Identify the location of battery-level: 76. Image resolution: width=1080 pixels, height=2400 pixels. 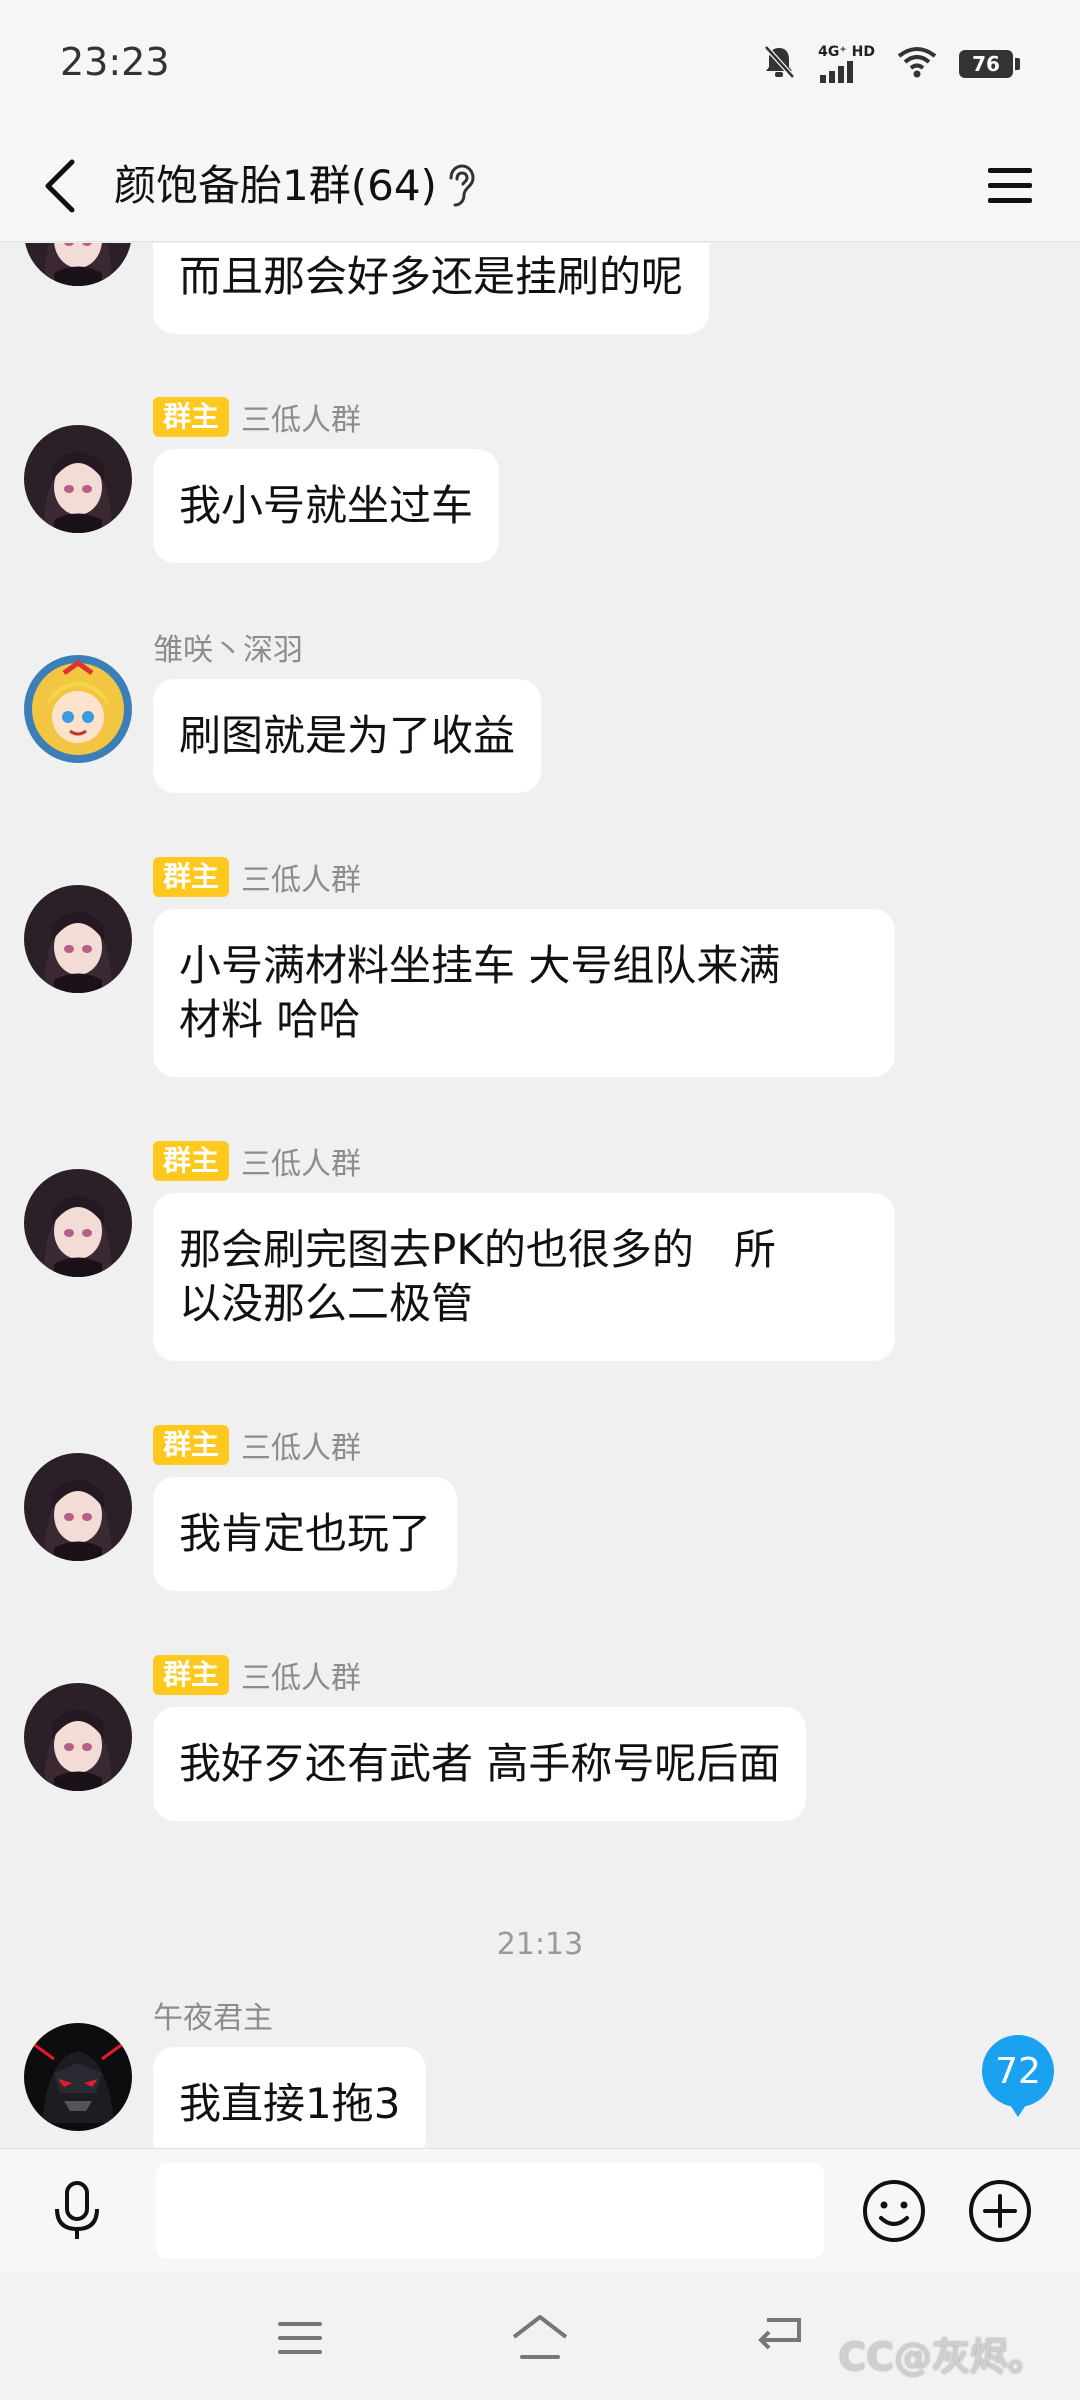
(986, 64).